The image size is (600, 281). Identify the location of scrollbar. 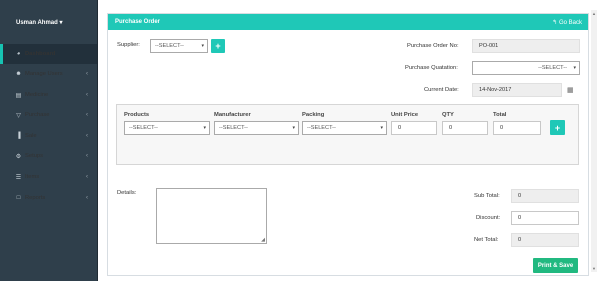
(594, 141).